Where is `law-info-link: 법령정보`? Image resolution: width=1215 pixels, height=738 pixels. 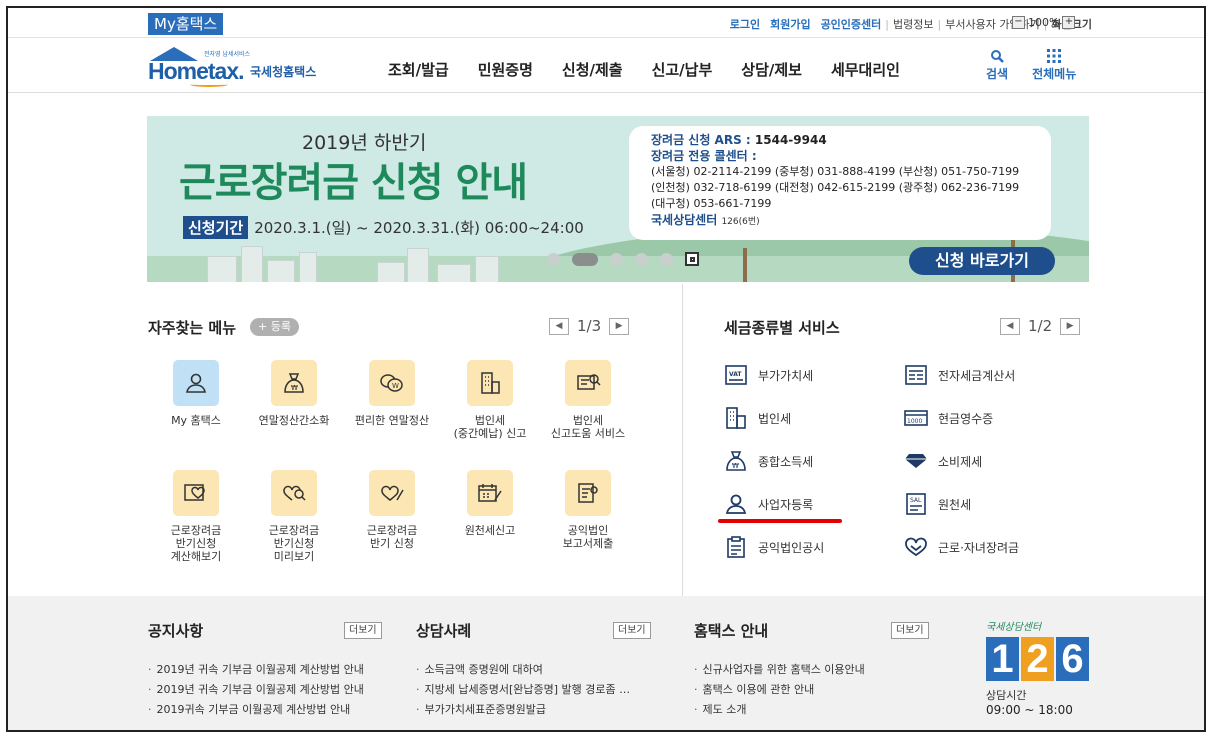
law-info-link: 법령정보 is located at coordinates (913, 24).